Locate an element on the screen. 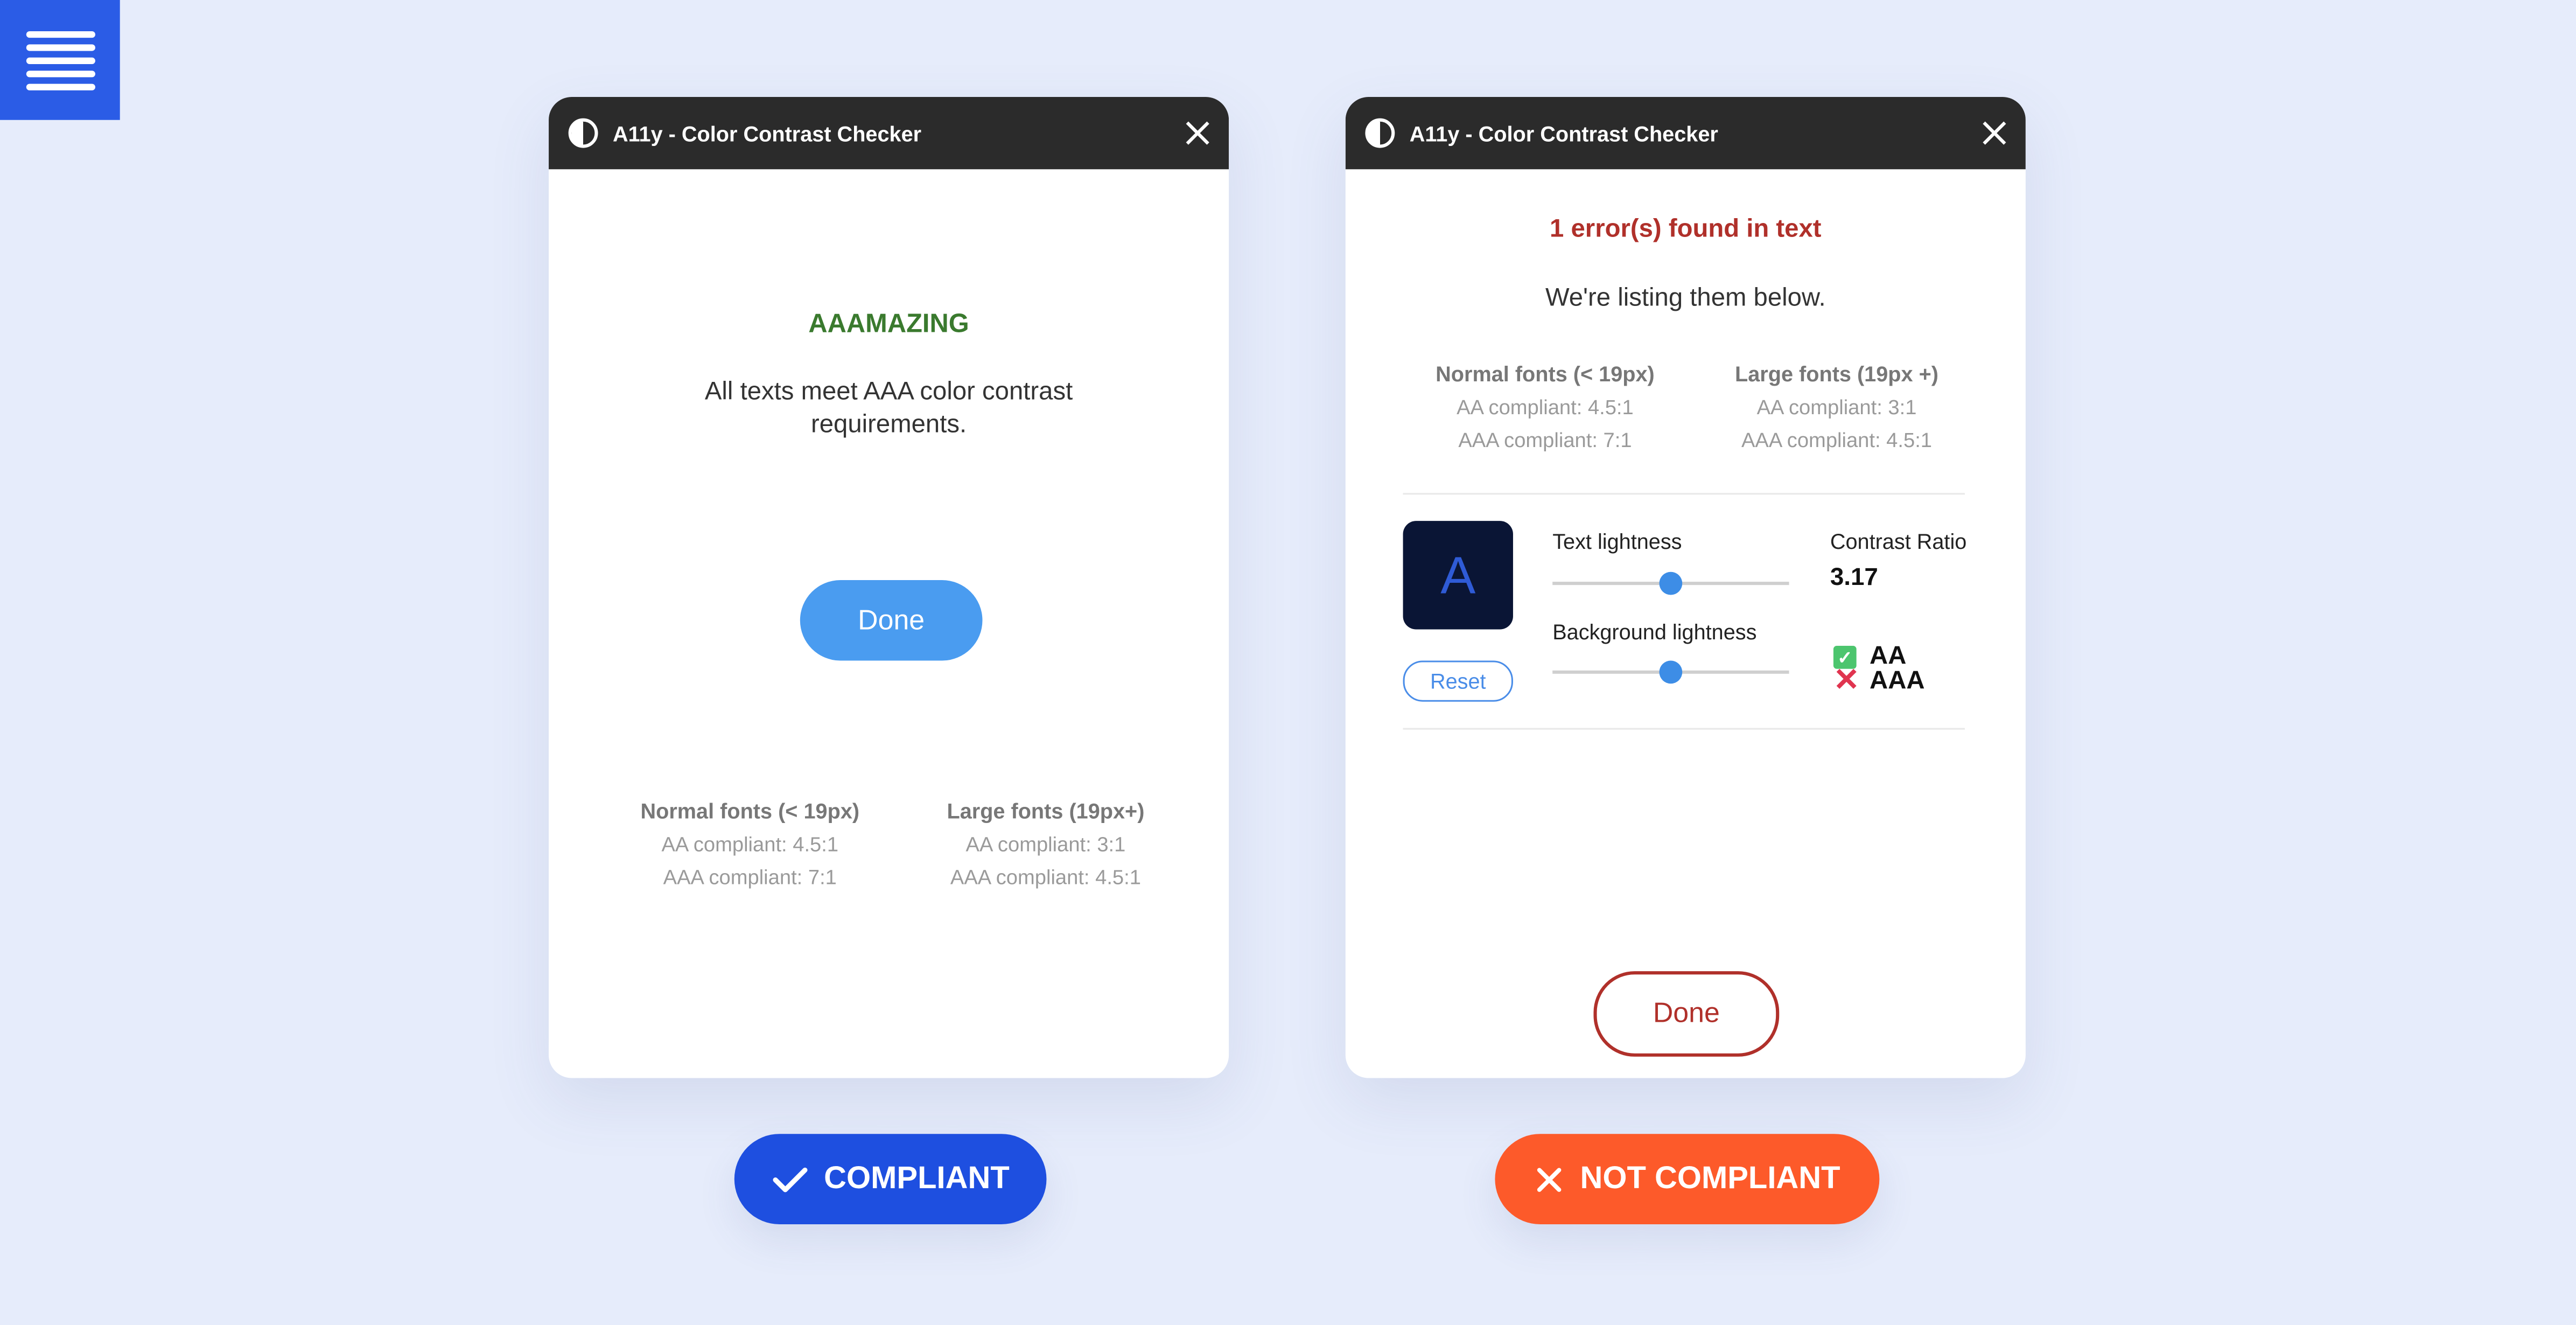  cross-icon: ✕ is located at coordinates (1846, 681).